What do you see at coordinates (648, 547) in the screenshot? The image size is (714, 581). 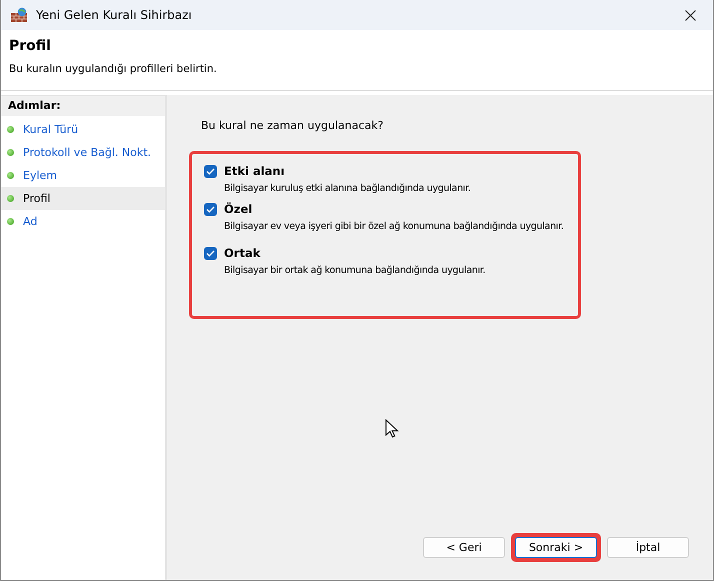 I see `wizard-button: İptal` at bounding box center [648, 547].